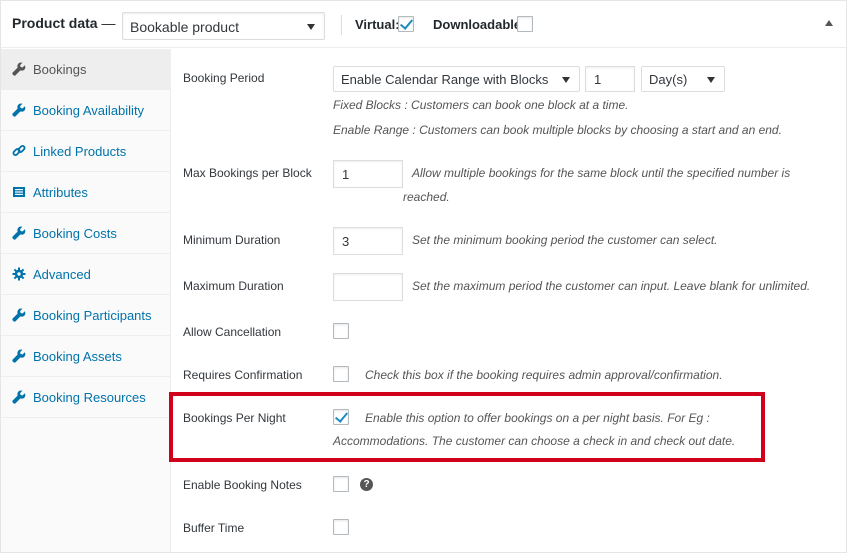 Image resolution: width=847 pixels, height=553 pixels. What do you see at coordinates (341, 331) in the screenshot?
I see `allow-cancellation-checkbox` at bounding box center [341, 331].